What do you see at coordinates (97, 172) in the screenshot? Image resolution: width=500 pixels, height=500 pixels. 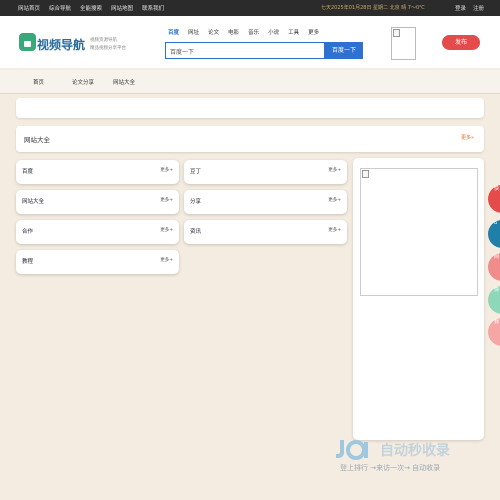 I see `category-card: 百度 更多+` at bounding box center [97, 172].